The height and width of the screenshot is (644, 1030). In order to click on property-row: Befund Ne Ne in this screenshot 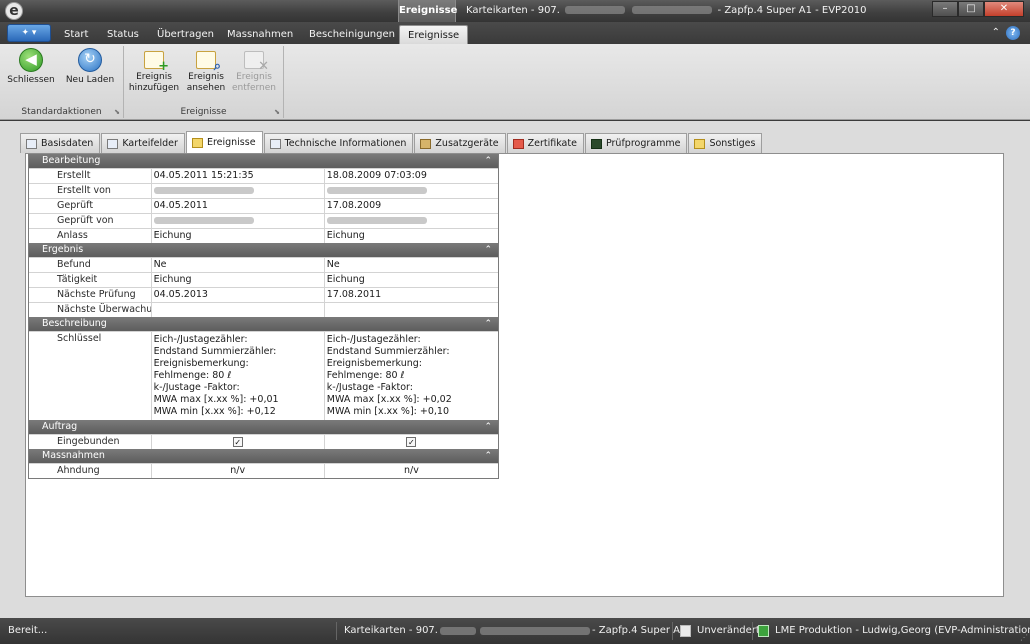, I will do `click(263, 264)`.